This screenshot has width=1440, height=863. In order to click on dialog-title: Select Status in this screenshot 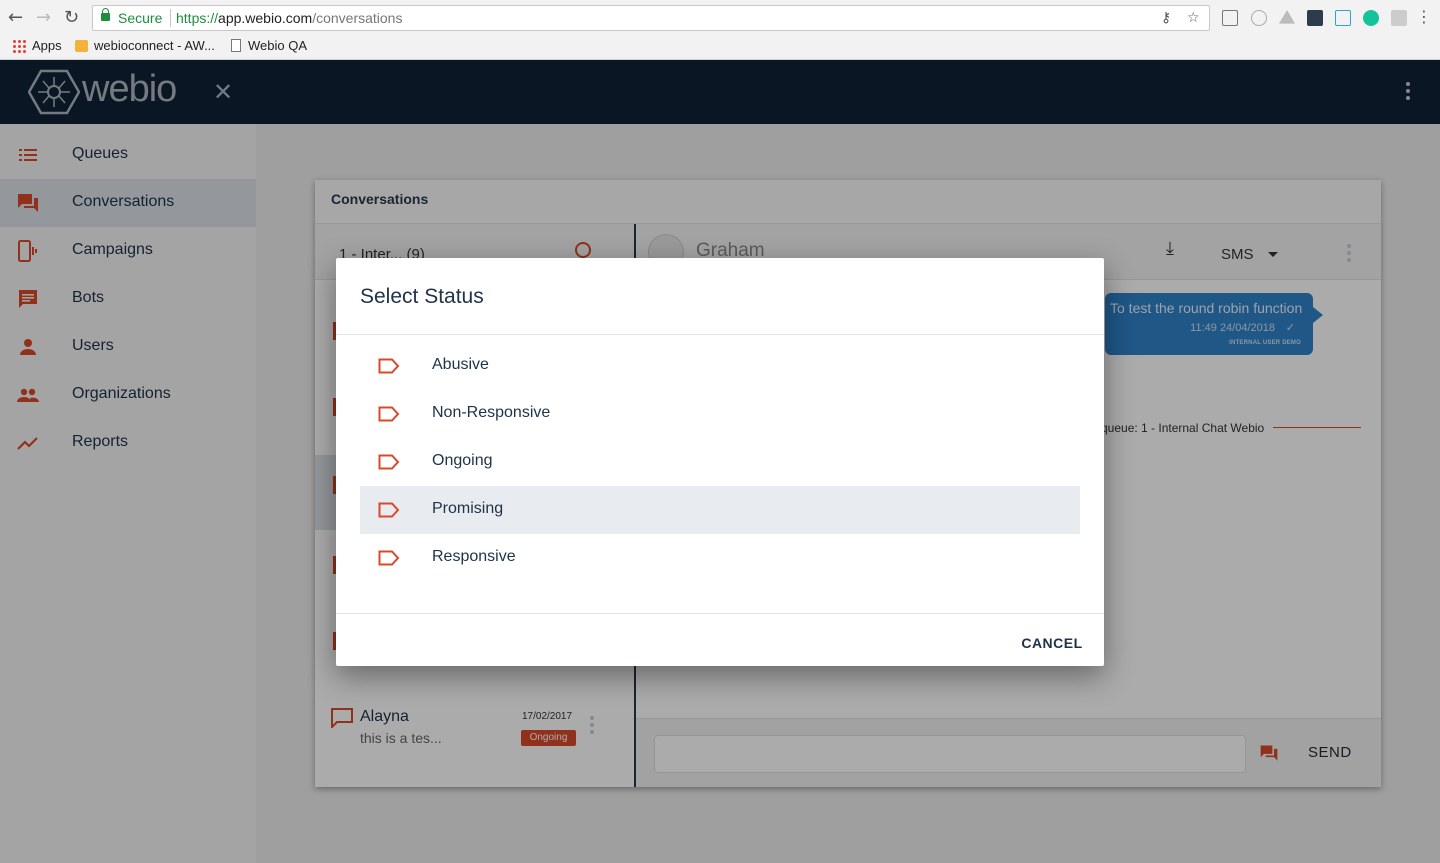, I will do `click(422, 296)`.